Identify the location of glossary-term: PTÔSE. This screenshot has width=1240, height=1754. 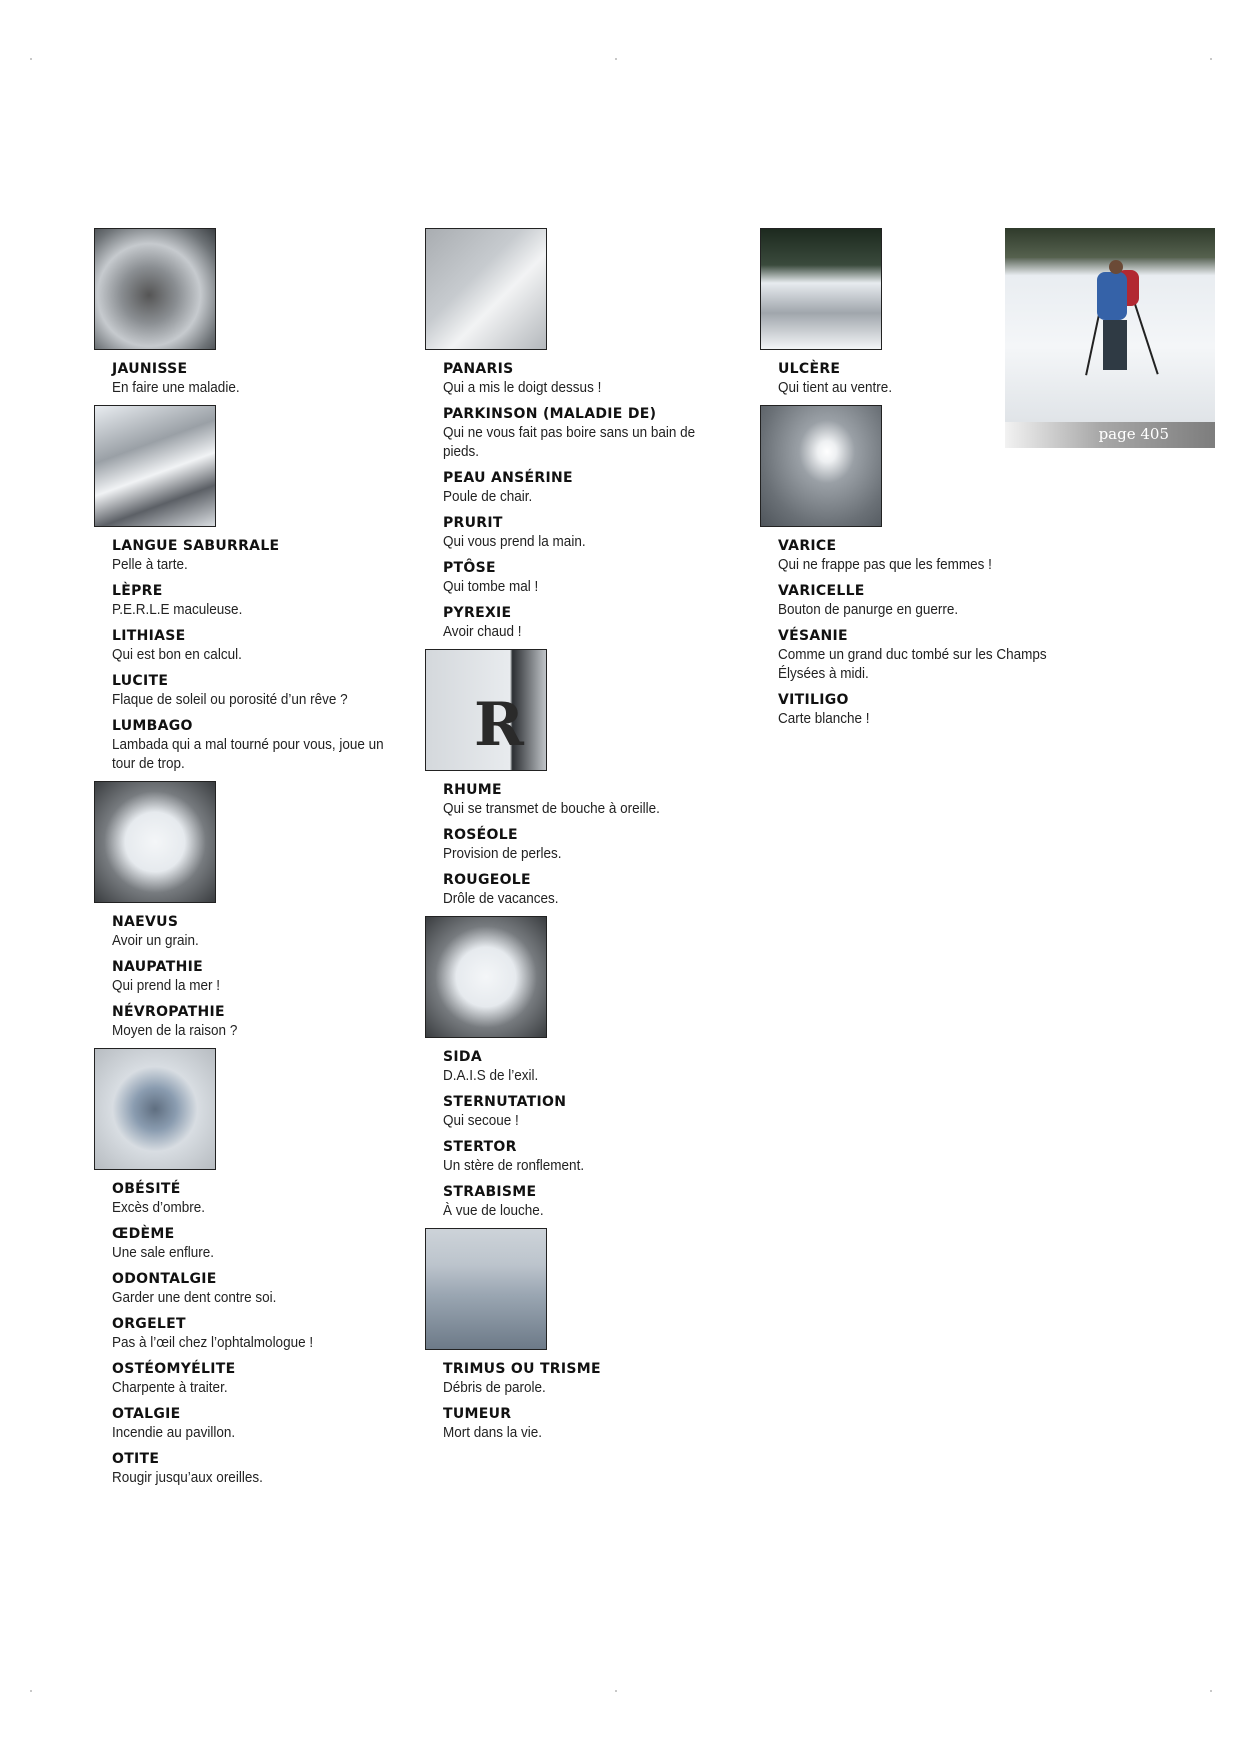
(469, 568).